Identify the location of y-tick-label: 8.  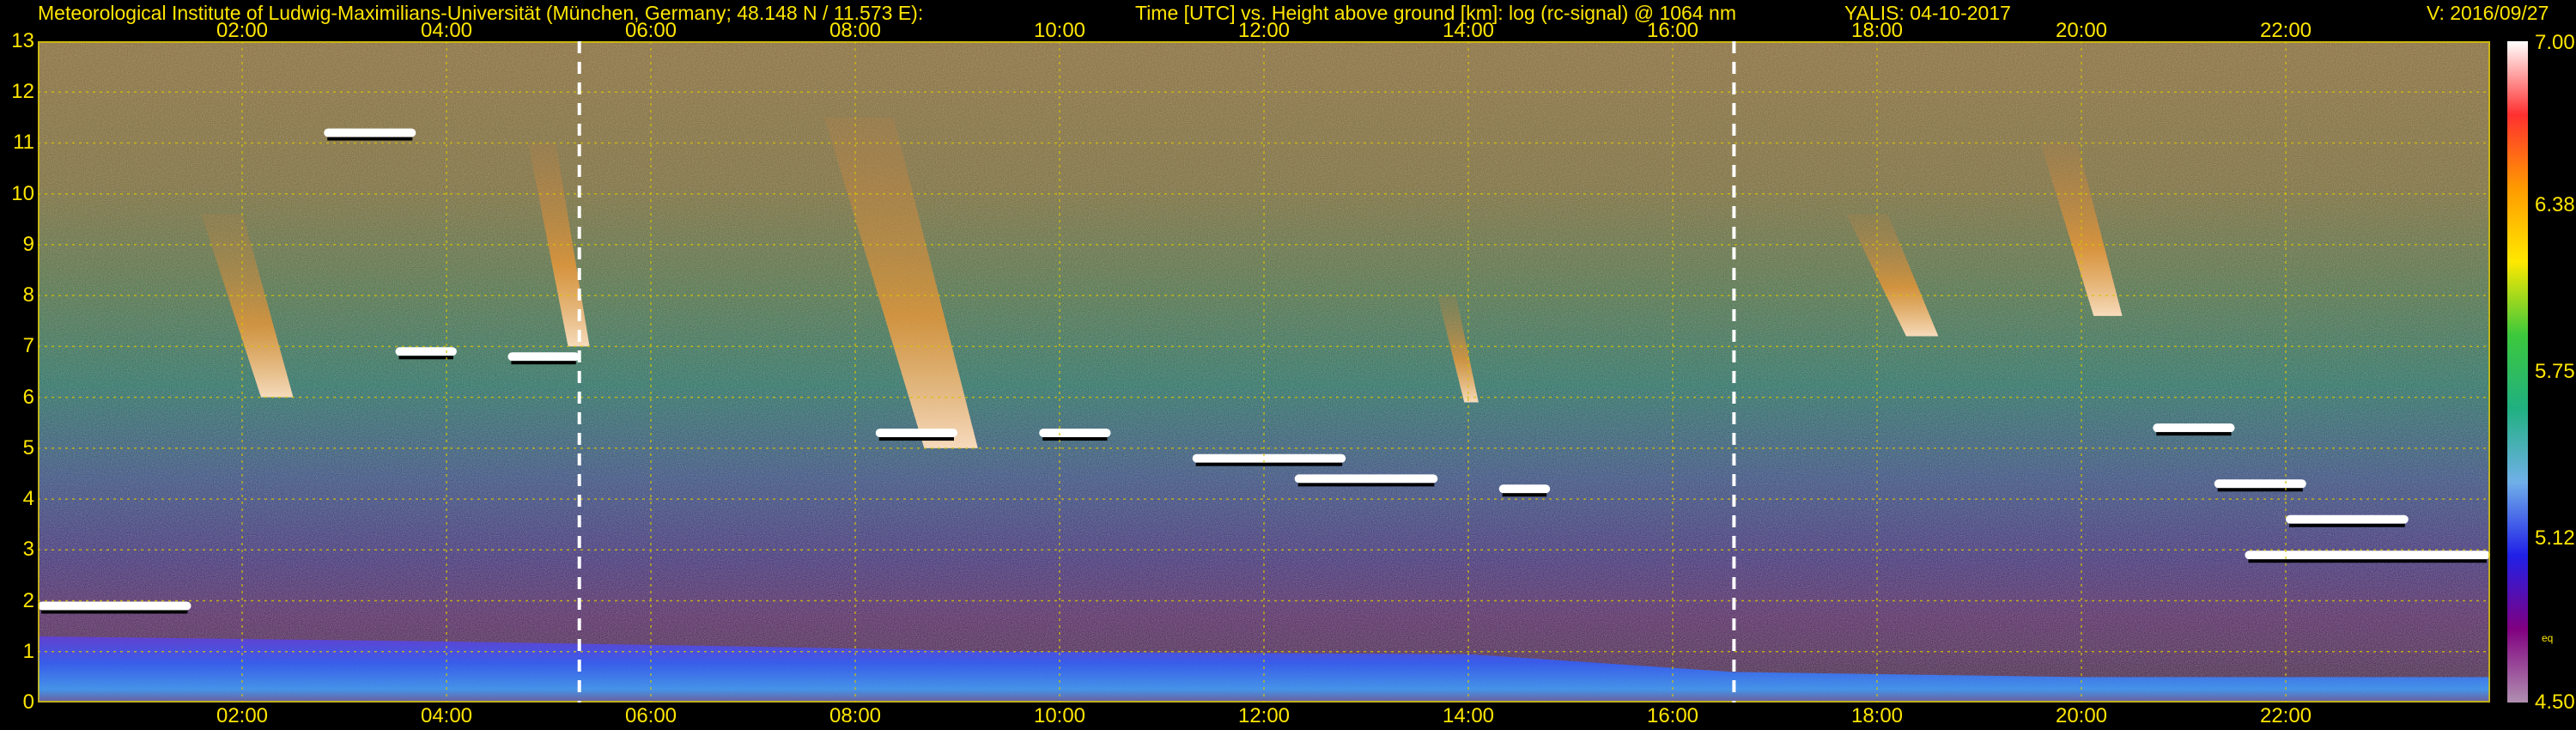
(28, 295).